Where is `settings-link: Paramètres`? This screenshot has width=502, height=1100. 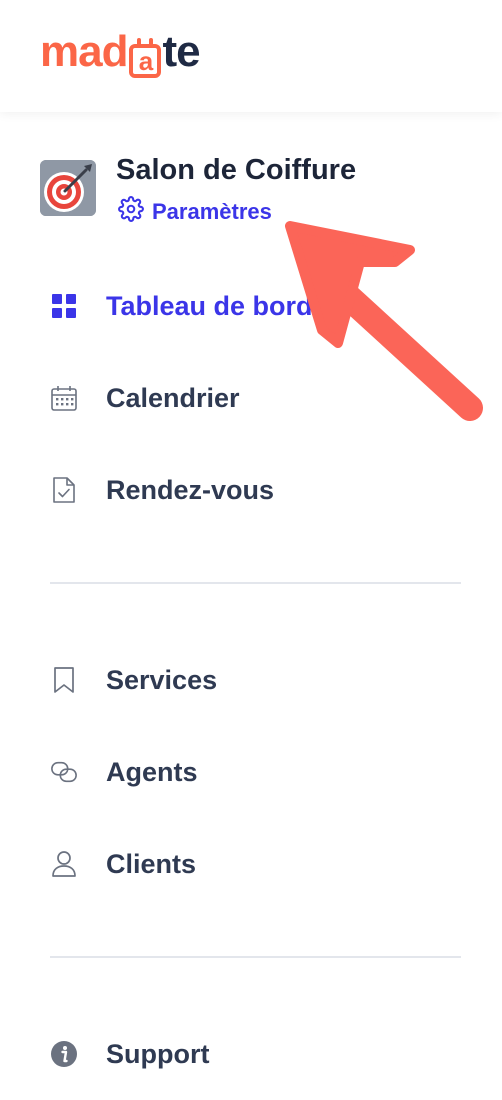 settings-link: Paramètres is located at coordinates (195, 212).